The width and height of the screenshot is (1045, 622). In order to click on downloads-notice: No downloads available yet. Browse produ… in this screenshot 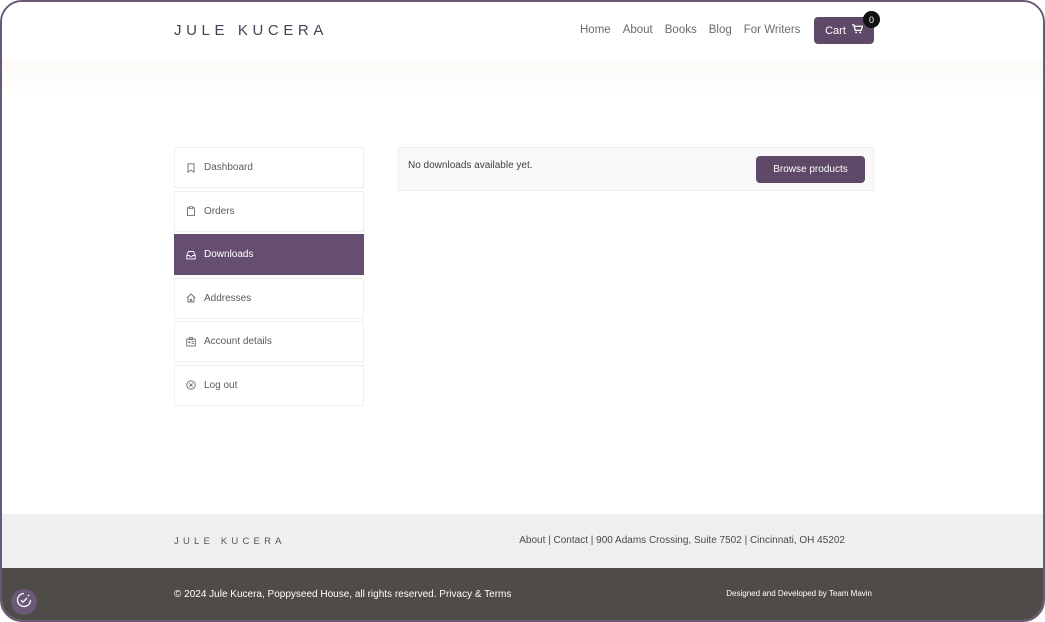, I will do `click(636, 169)`.